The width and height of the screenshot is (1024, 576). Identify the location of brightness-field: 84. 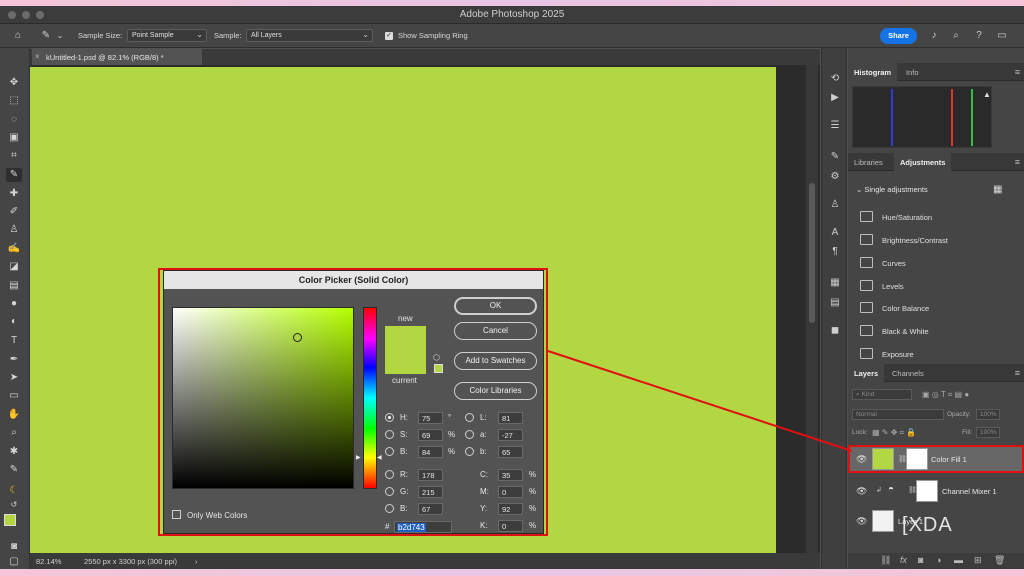
(430, 452).